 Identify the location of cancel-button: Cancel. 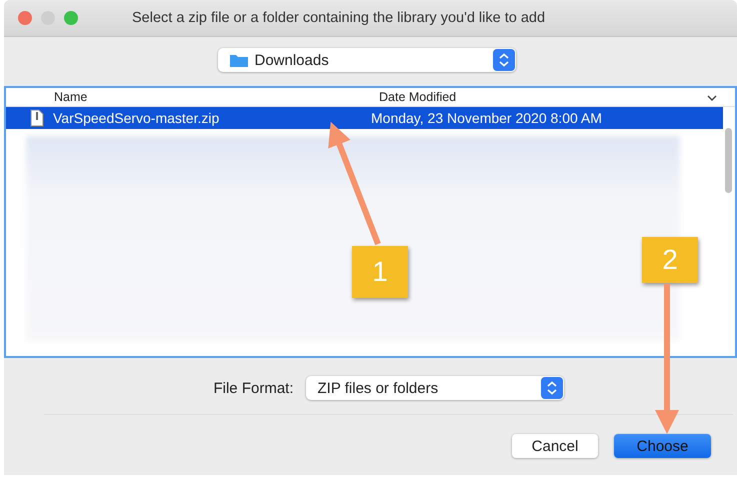
(555, 446).